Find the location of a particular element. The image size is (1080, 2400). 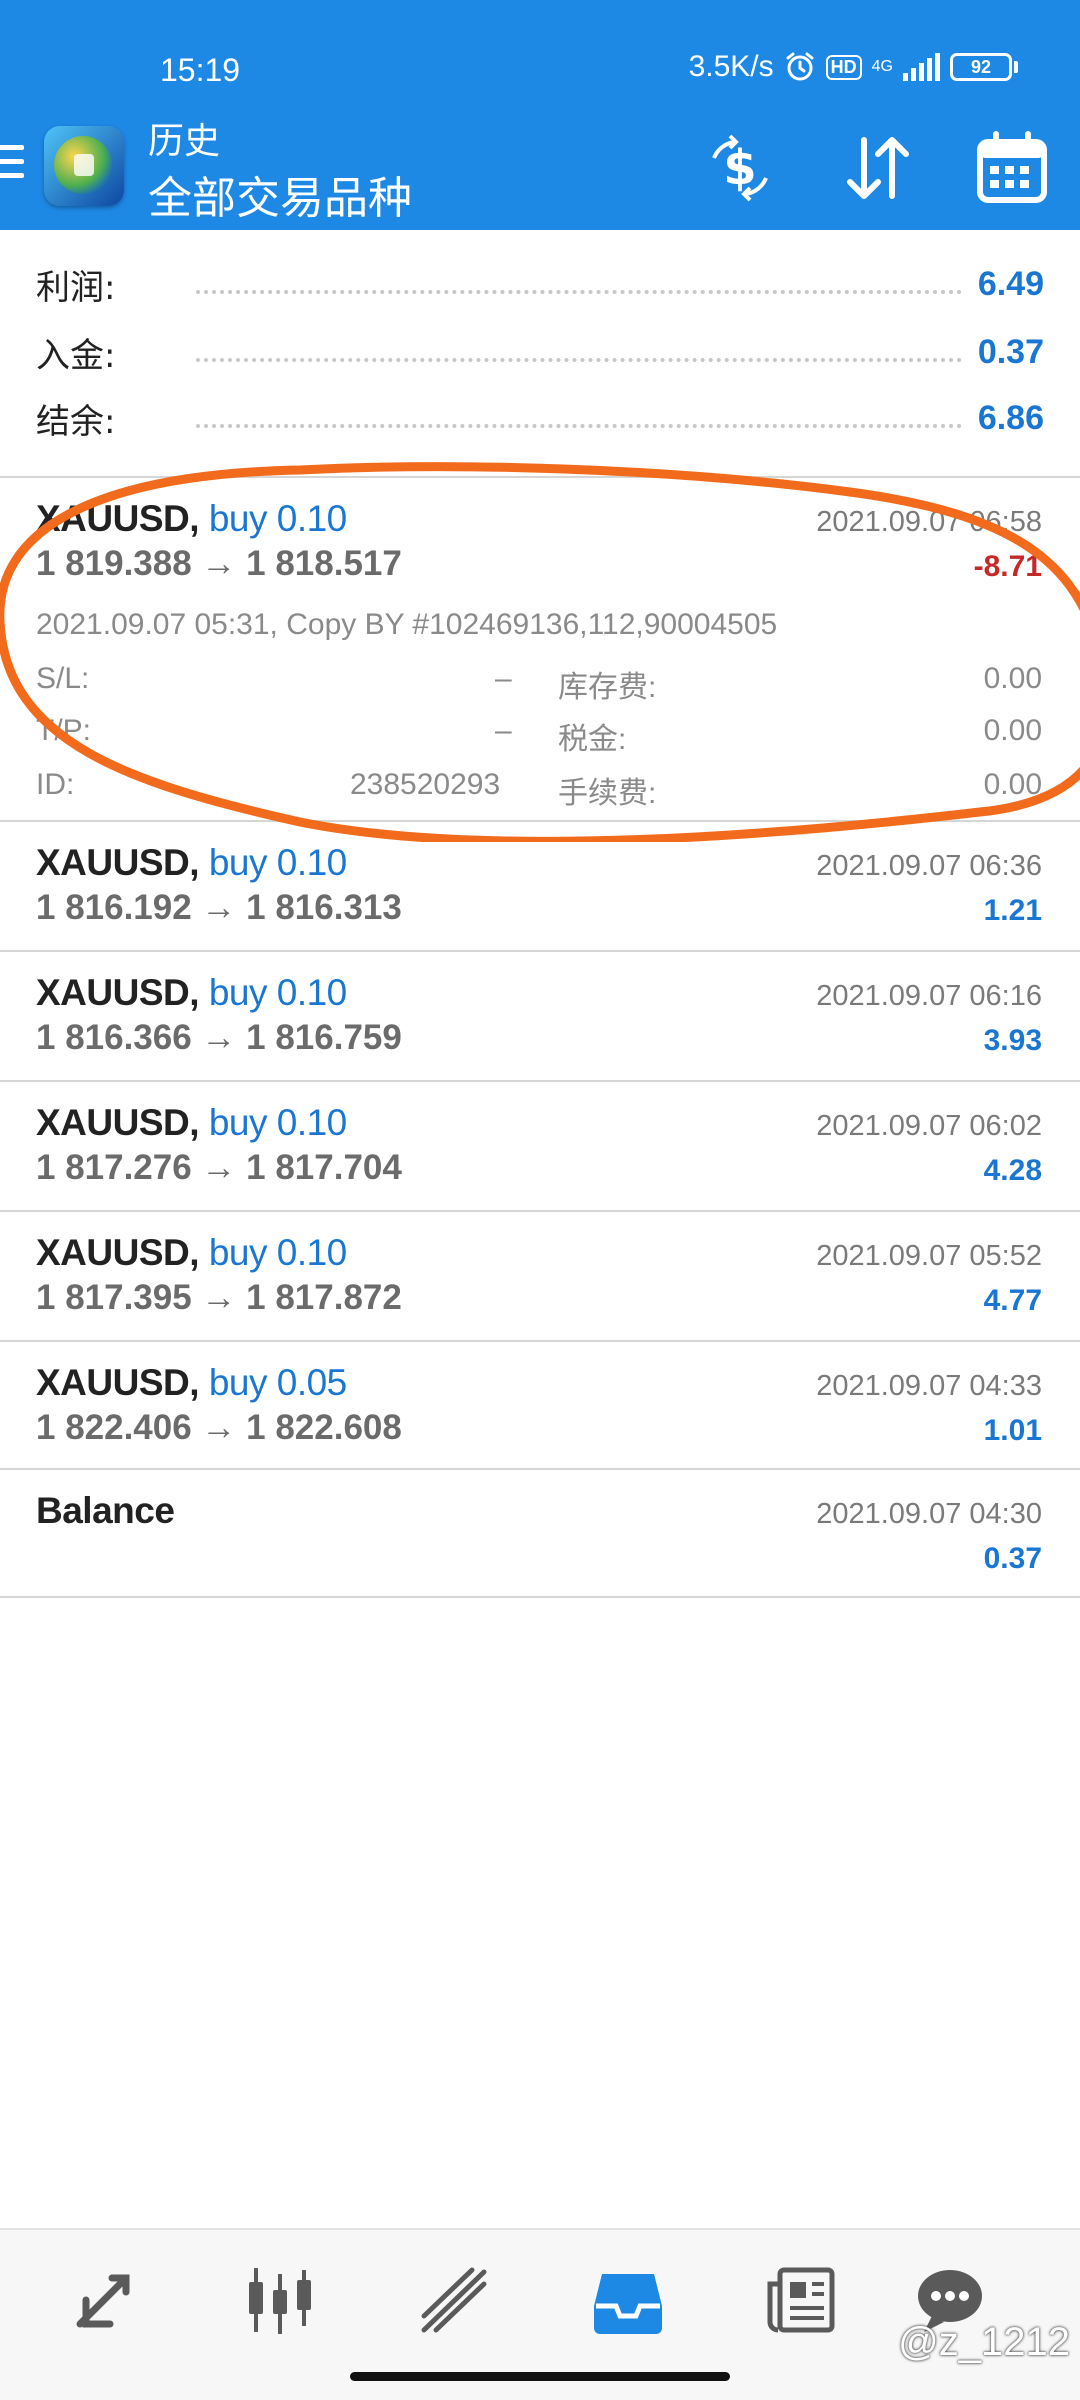

trade-datetime: 2021.09.07 06:58 is located at coordinates (929, 522).